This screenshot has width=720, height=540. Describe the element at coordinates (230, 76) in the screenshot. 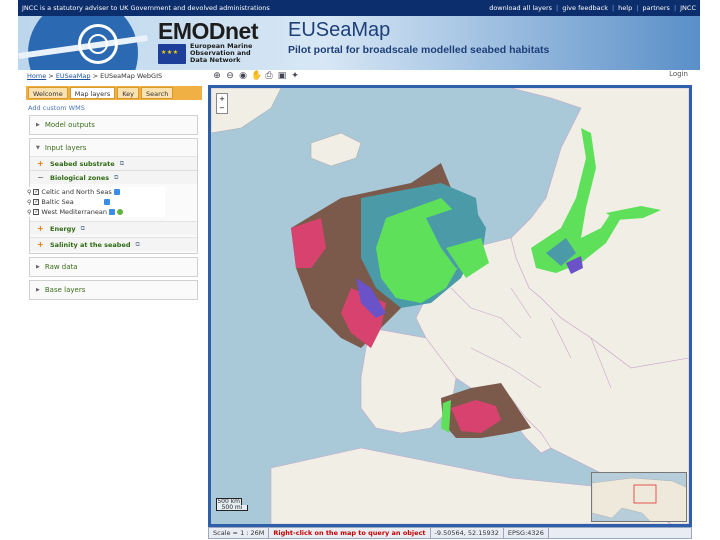

I see `zoom-out-icon: ⊖` at that location.